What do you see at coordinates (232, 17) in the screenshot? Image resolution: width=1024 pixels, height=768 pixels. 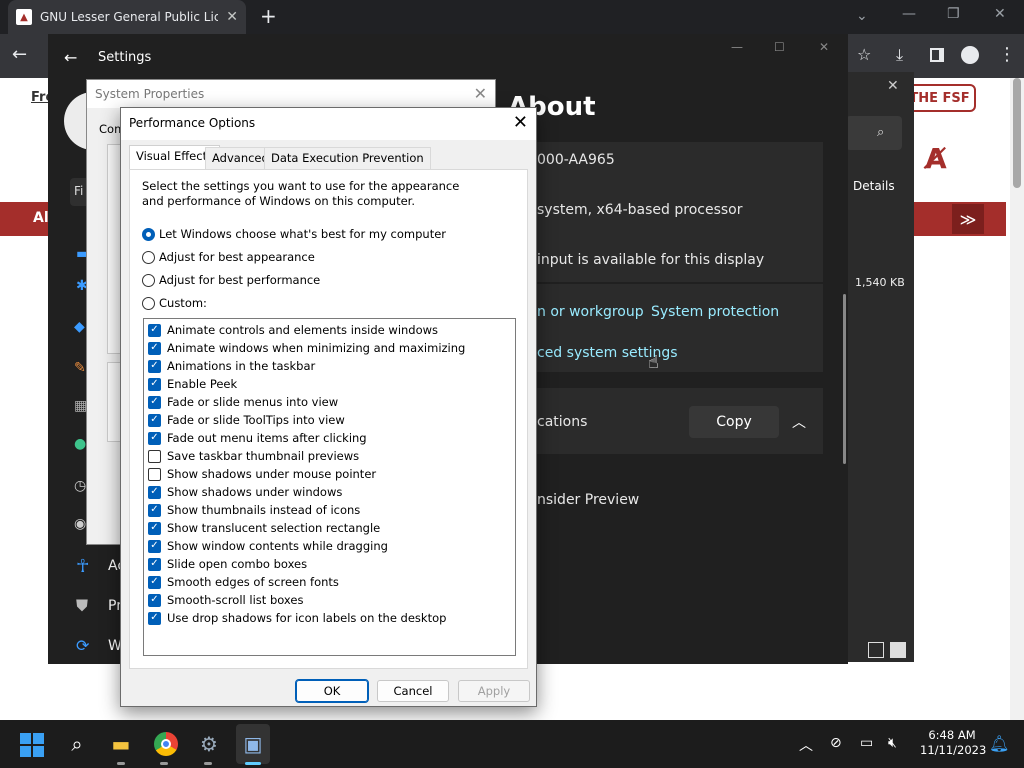 I see `close-tab-icon: ✕` at bounding box center [232, 17].